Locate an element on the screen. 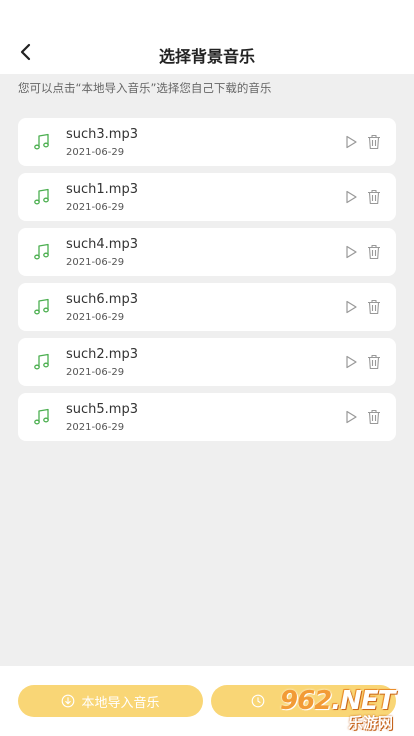  local-import-button: 本地导入音乐 is located at coordinates (110, 701).